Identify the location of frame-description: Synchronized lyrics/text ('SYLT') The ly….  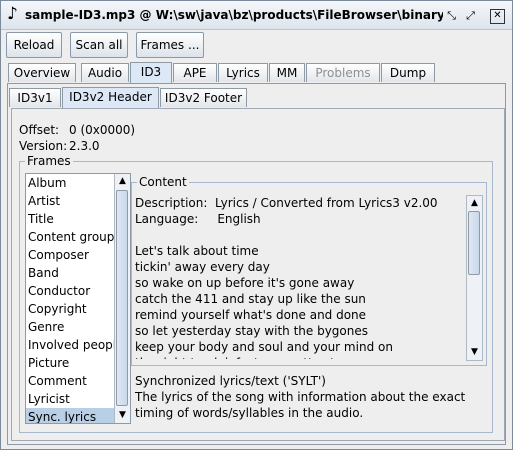
(310, 397).